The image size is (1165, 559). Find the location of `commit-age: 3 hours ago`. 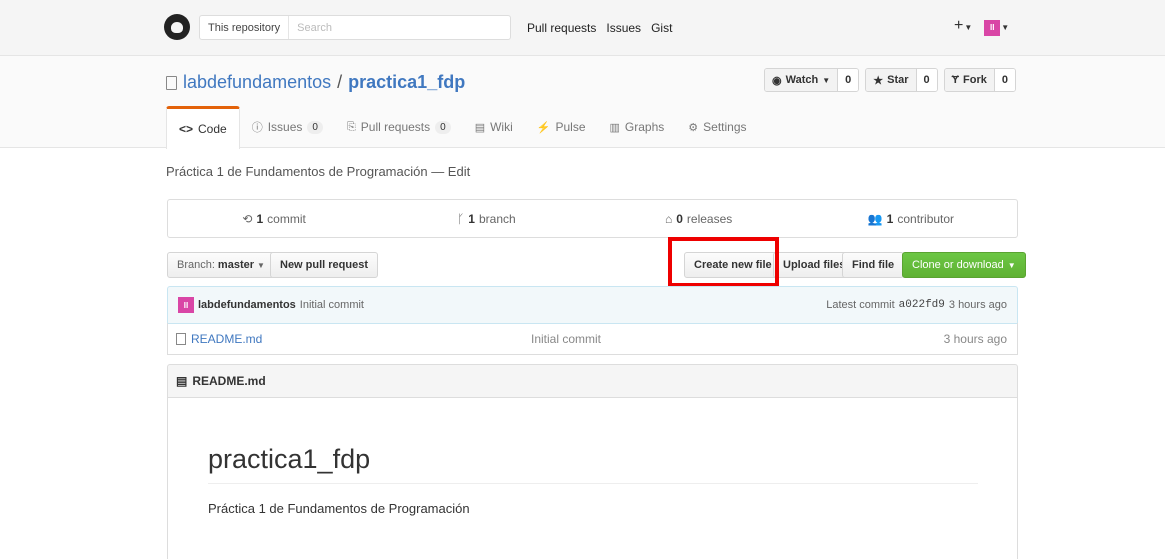

commit-age: 3 hours ago is located at coordinates (977, 305).